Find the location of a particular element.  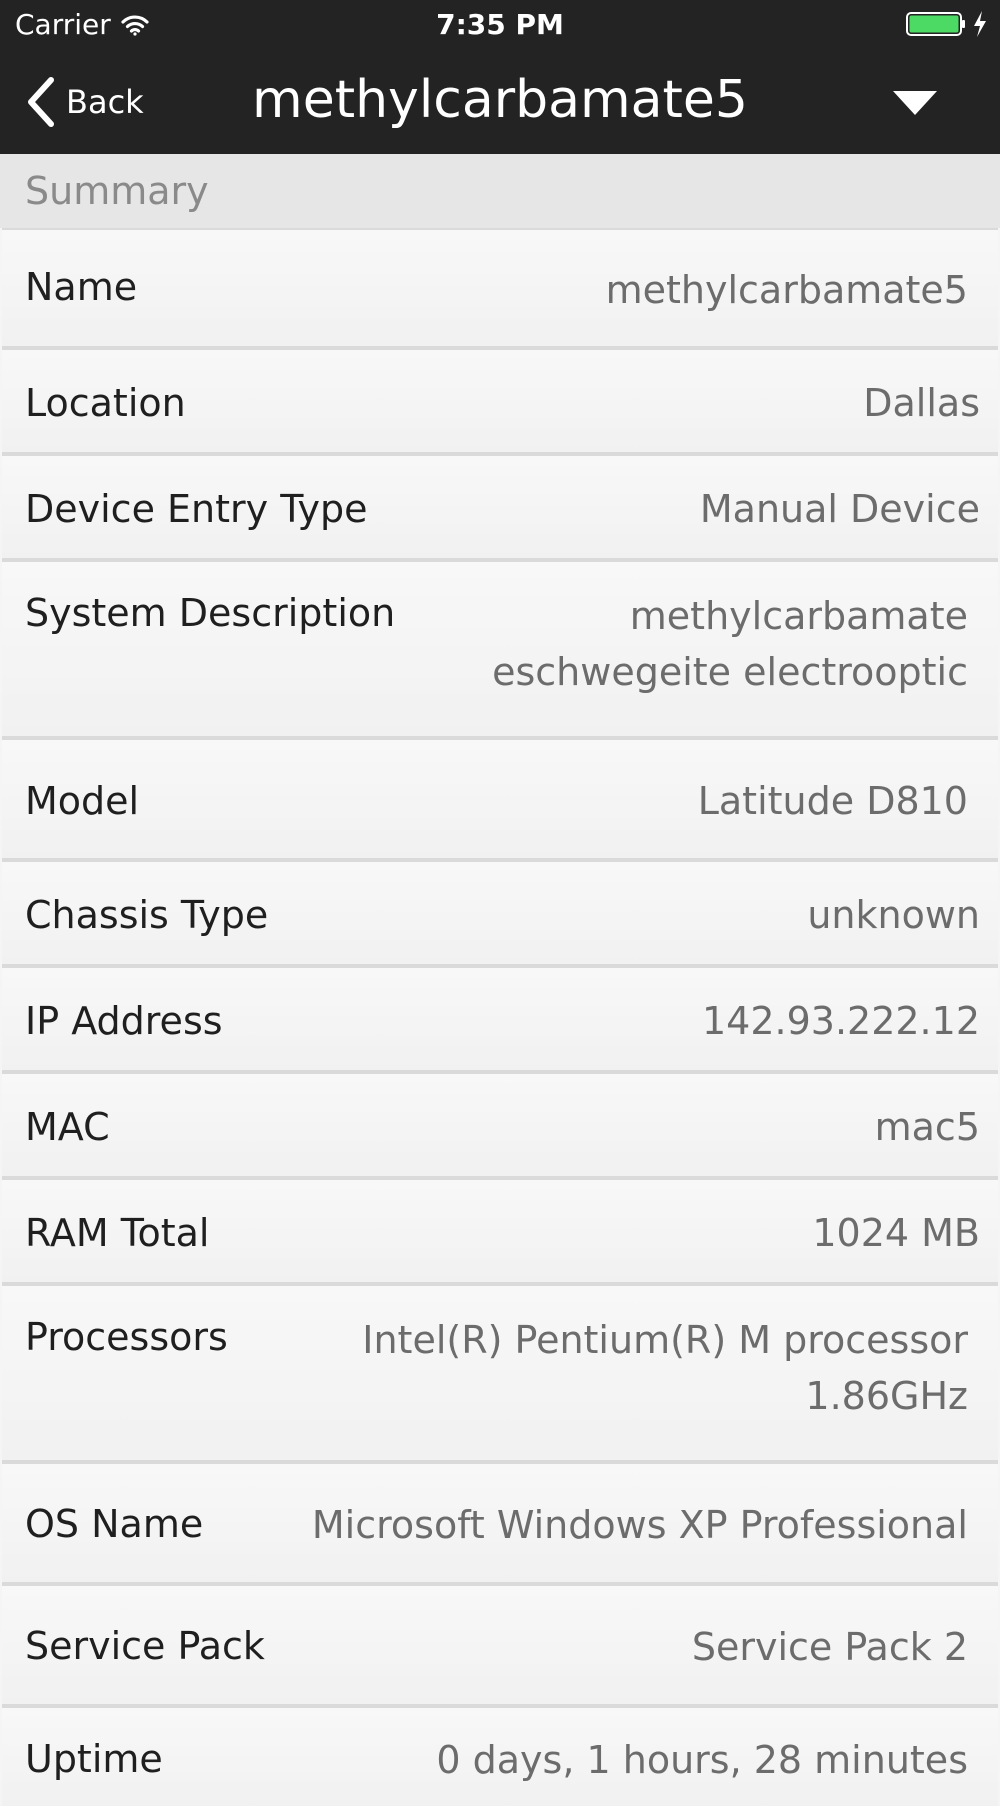

chevron-left-icon is located at coordinates (41, 102).